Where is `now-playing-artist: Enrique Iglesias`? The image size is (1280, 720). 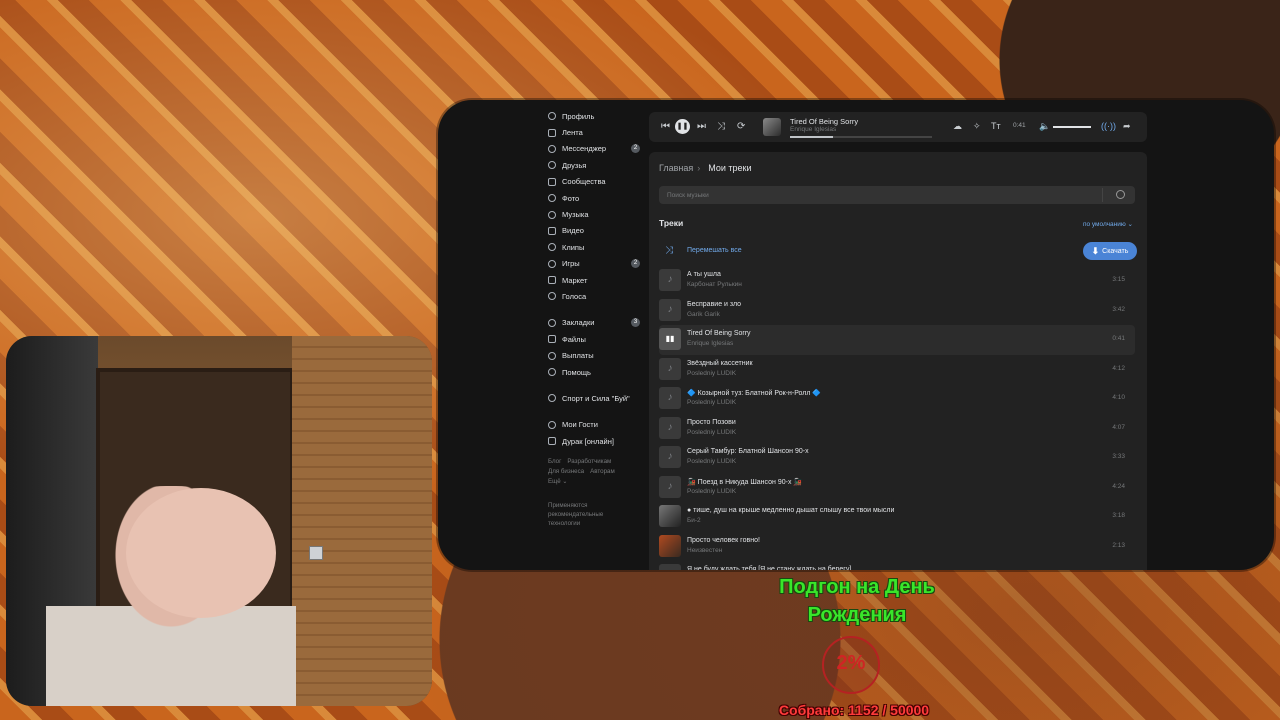 now-playing-artist: Enrique Iglesias is located at coordinates (813, 129).